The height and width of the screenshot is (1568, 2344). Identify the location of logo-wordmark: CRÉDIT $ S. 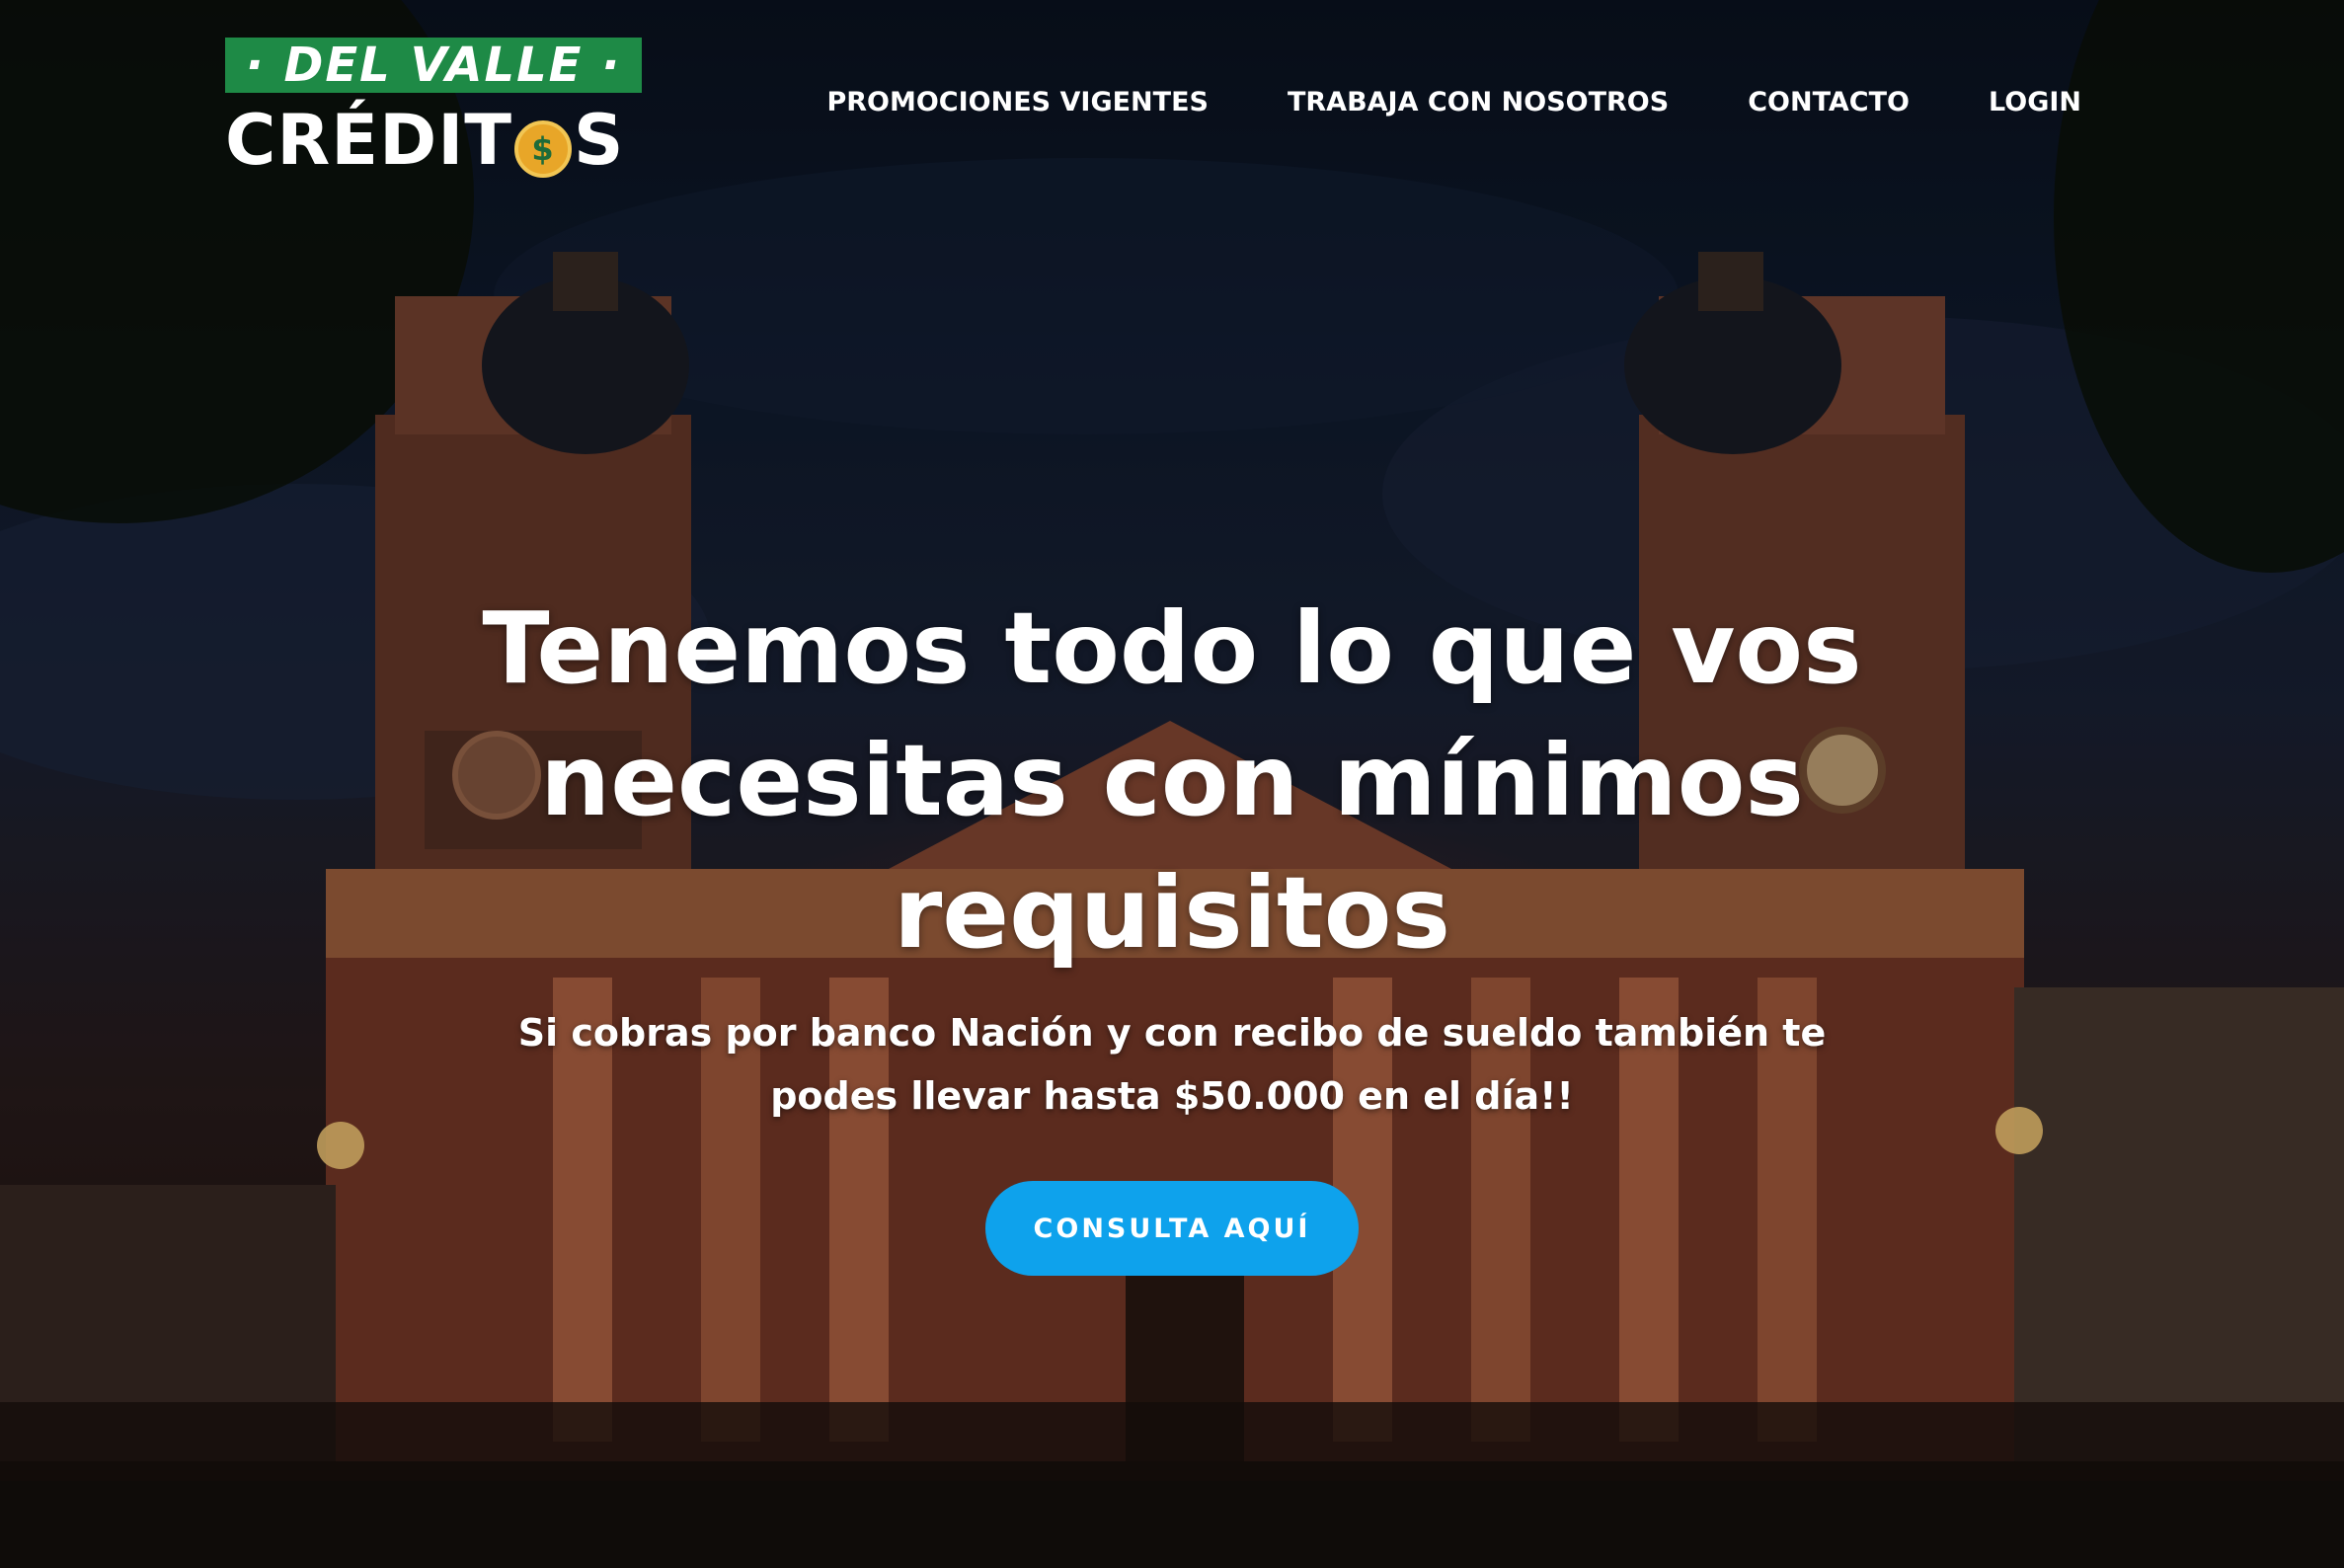
(434, 140).